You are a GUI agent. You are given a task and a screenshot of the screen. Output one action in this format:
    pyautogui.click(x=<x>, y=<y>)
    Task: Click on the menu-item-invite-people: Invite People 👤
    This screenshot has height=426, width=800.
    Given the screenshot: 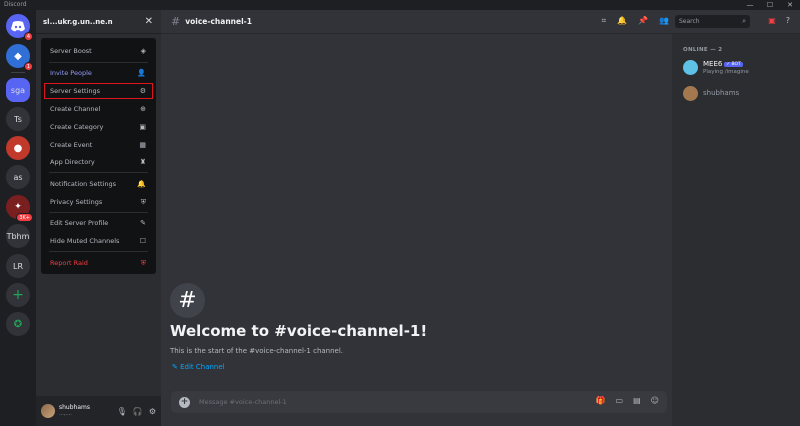 What is the action you would take?
    pyautogui.click(x=98, y=73)
    